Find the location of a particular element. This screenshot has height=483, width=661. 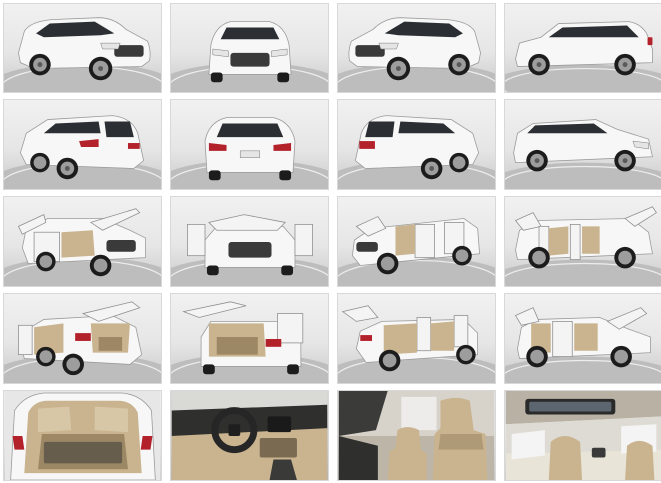

suv-doors-liftgate-open-photo is located at coordinates (583, 246).